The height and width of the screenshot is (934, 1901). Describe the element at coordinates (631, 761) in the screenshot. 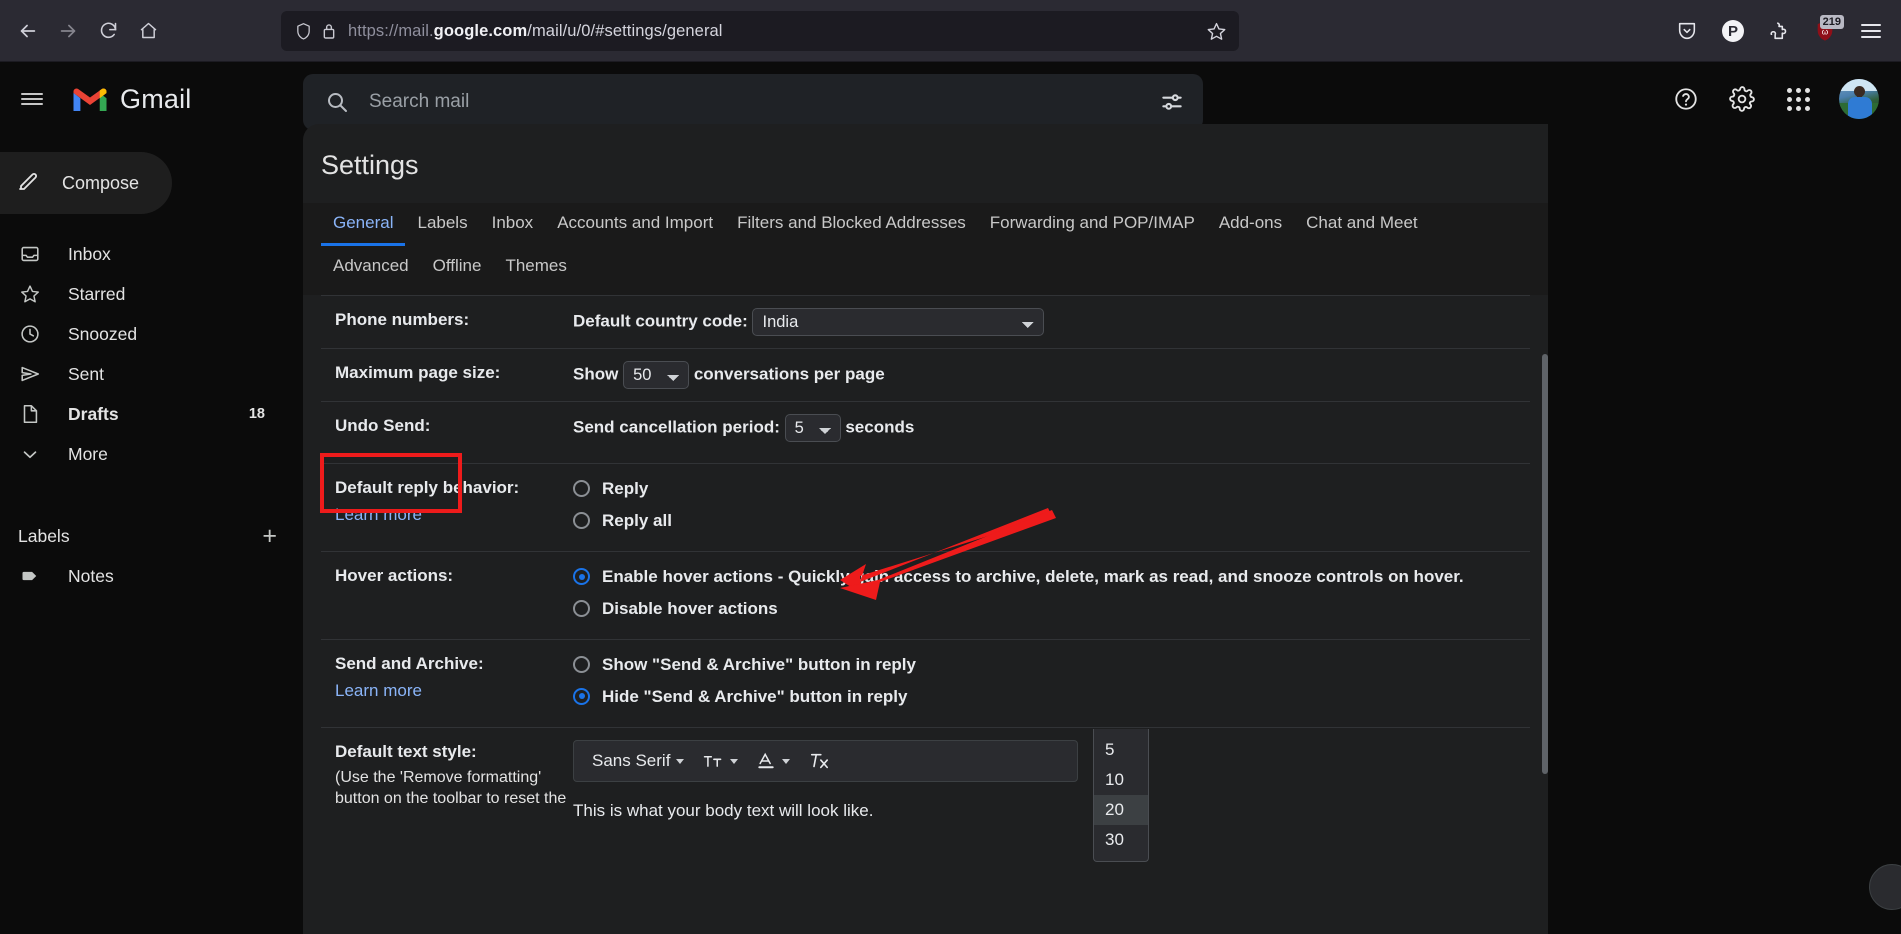

I see `font-family-value: Sans Serif` at that location.